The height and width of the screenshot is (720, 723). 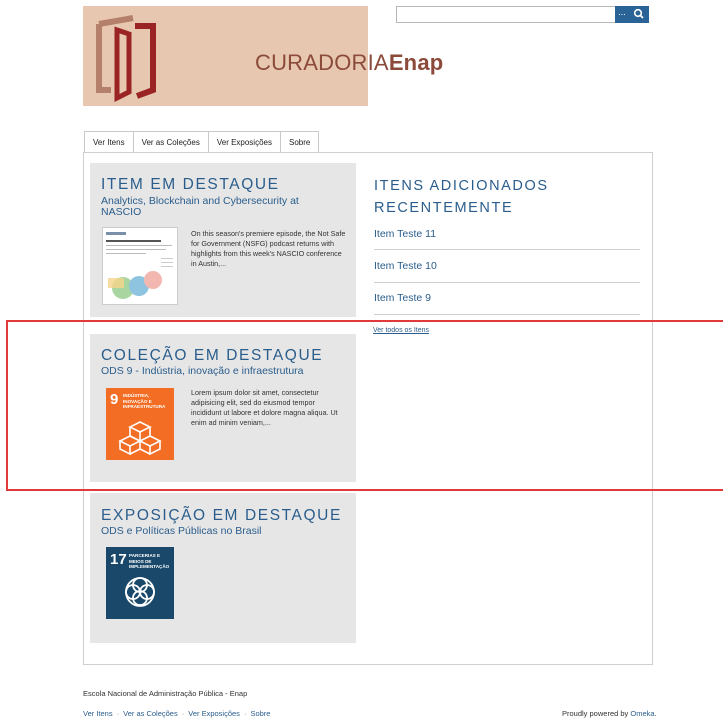 What do you see at coordinates (190, 184) in the screenshot?
I see `featured-item-heading: ITEM EM DESTAQUE` at bounding box center [190, 184].